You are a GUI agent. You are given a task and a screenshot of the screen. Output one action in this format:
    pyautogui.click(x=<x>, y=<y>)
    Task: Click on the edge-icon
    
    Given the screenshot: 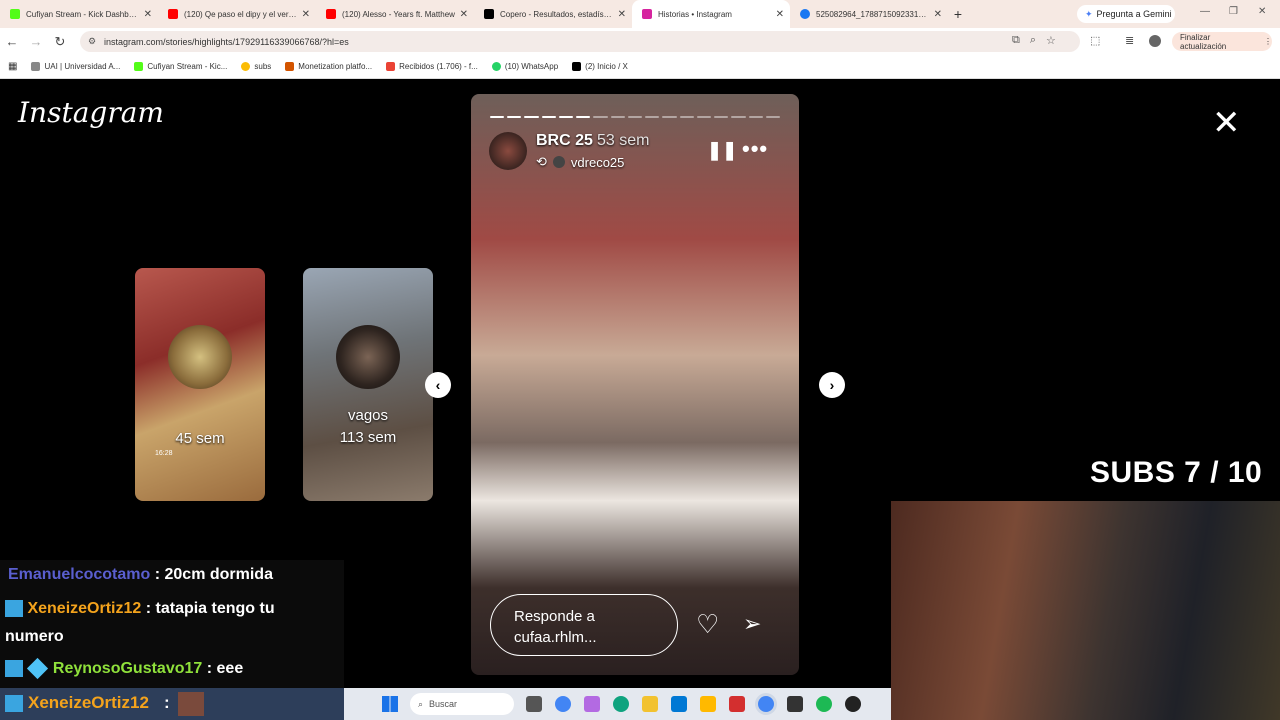 What is the action you would take?
    pyautogui.click(x=621, y=704)
    